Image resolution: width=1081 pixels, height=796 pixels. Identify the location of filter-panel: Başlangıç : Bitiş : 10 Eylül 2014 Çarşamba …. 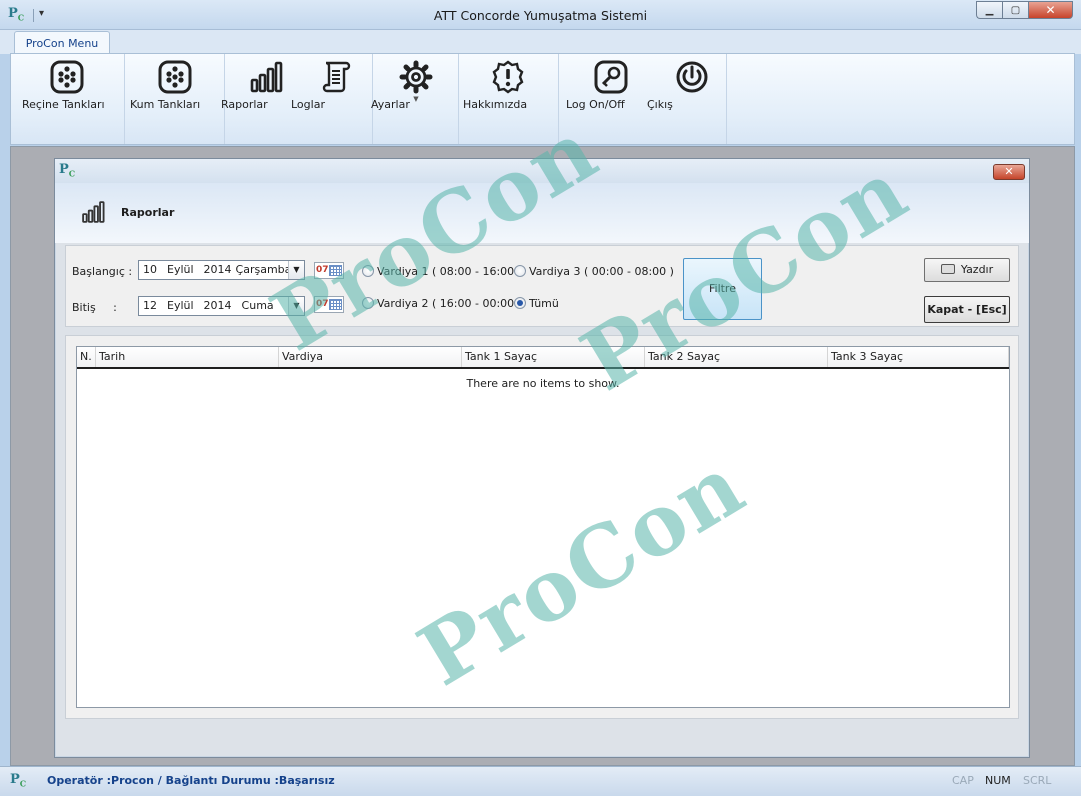
(542, 286).